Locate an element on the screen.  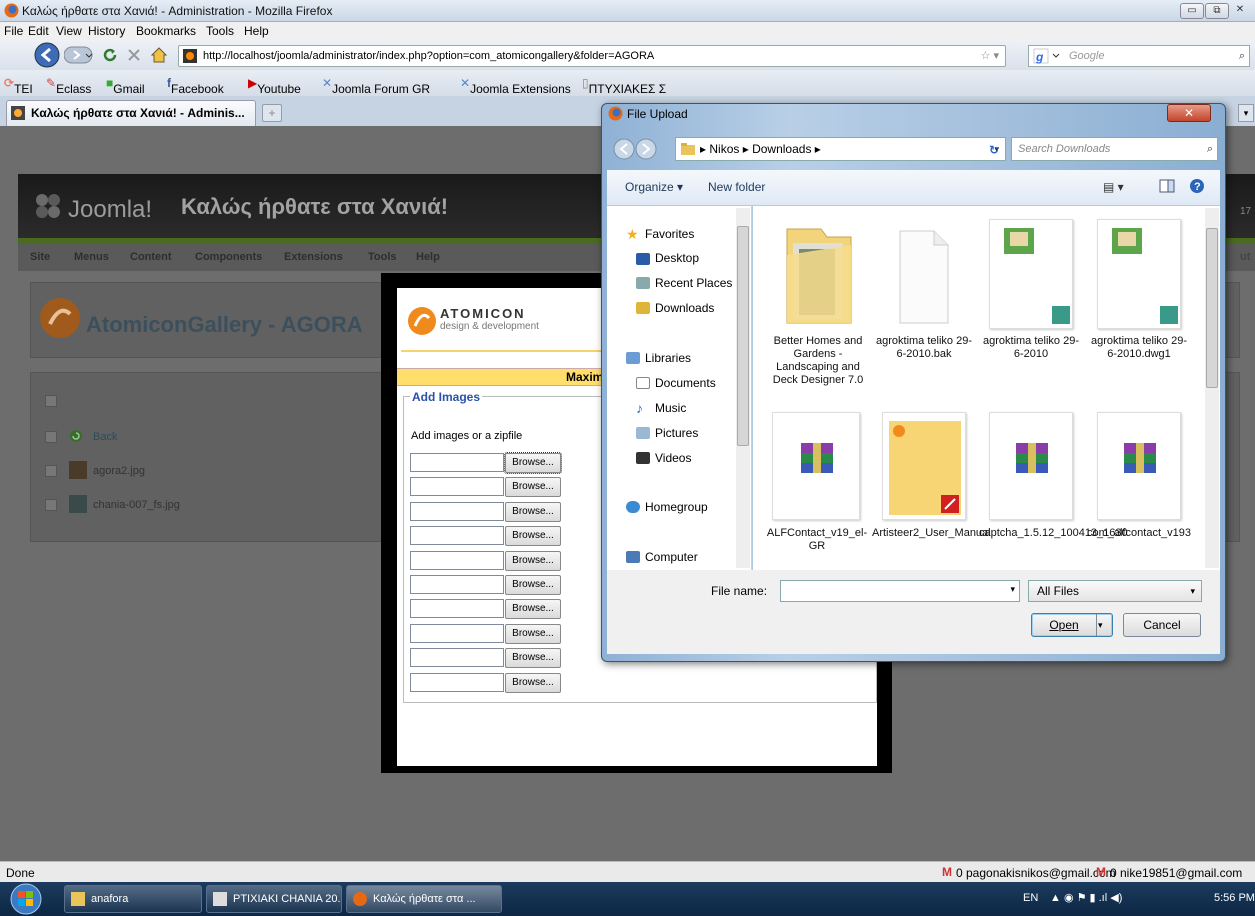
nav-pictures: Pictures is located at coordinates (676, 433).